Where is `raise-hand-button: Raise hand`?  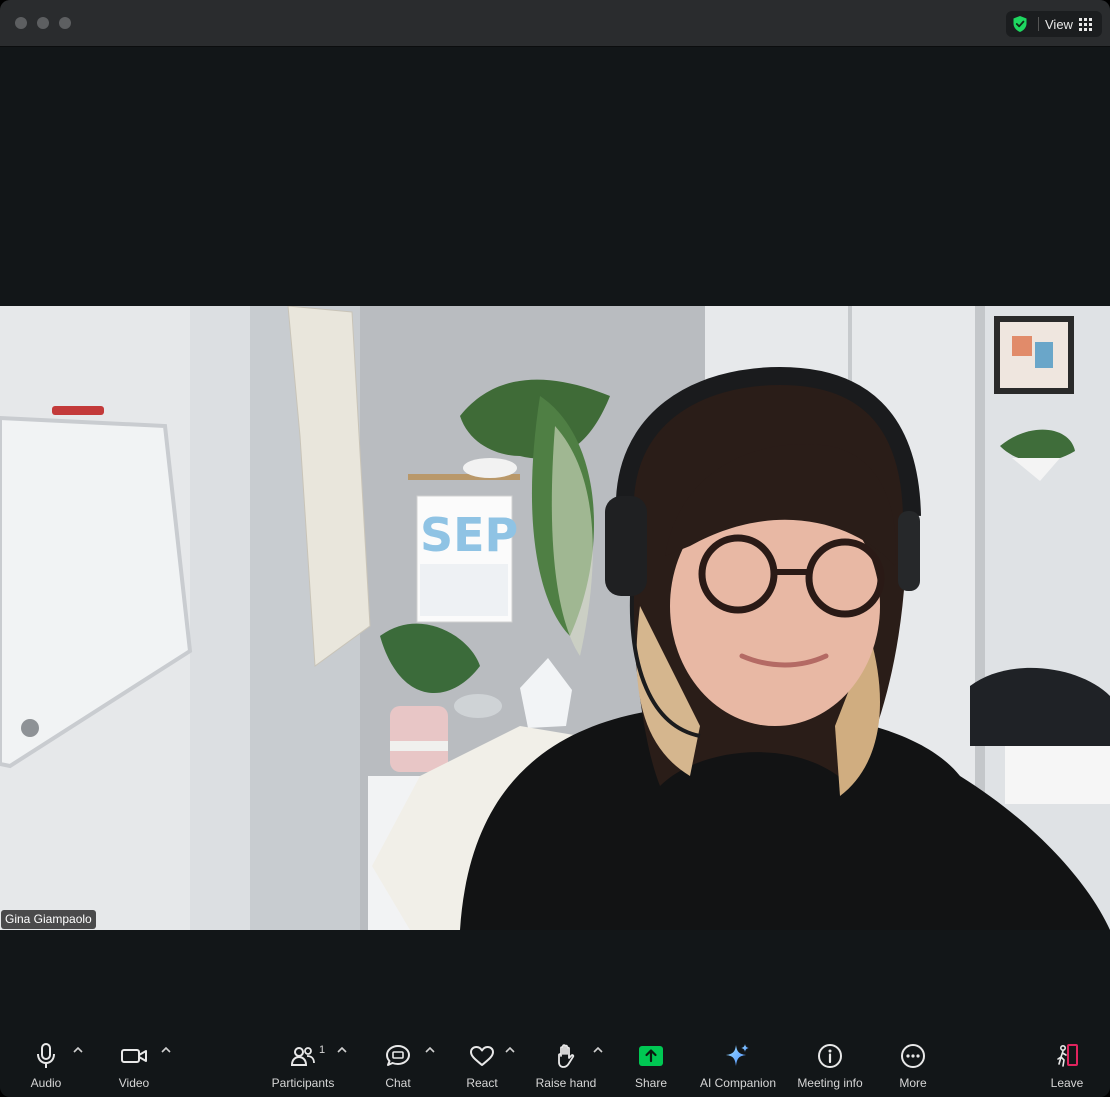
raise-hand-button: Raise hand is located at coordinates (566, 1065).